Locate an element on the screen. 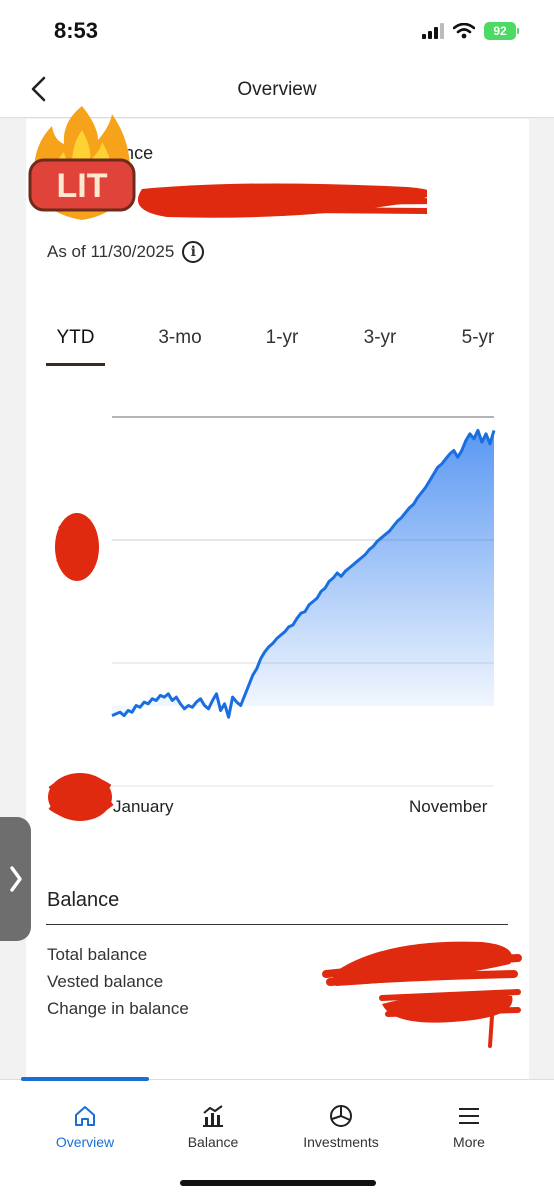 This screenshot has width=554, height=1199. change-in-balance-row-label: Change in balance is located at coordinates (118, 1008).